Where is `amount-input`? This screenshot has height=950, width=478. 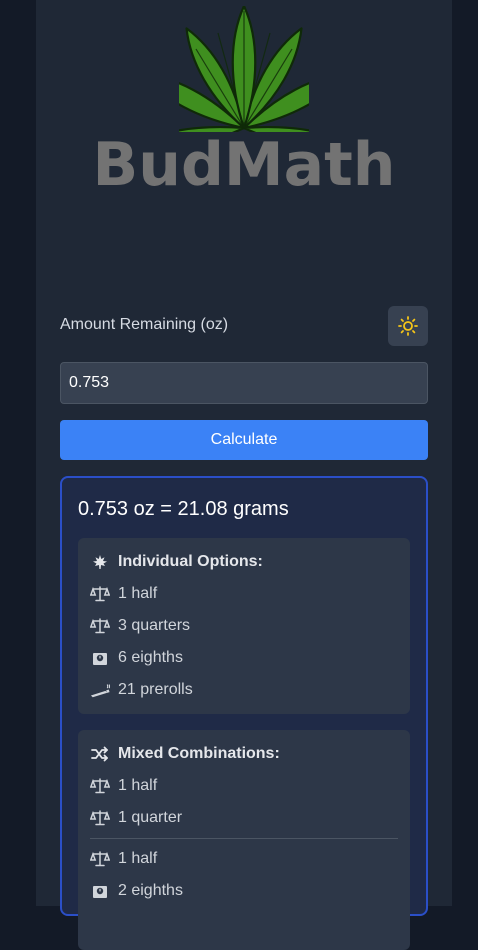
amount-input is located at coordinates (244, 383).